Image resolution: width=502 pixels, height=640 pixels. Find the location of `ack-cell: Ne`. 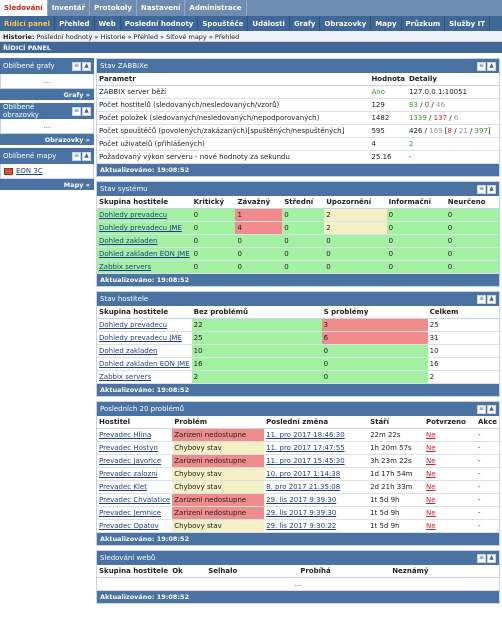

ack-cell: Ne is located at coordinates (450, 513).